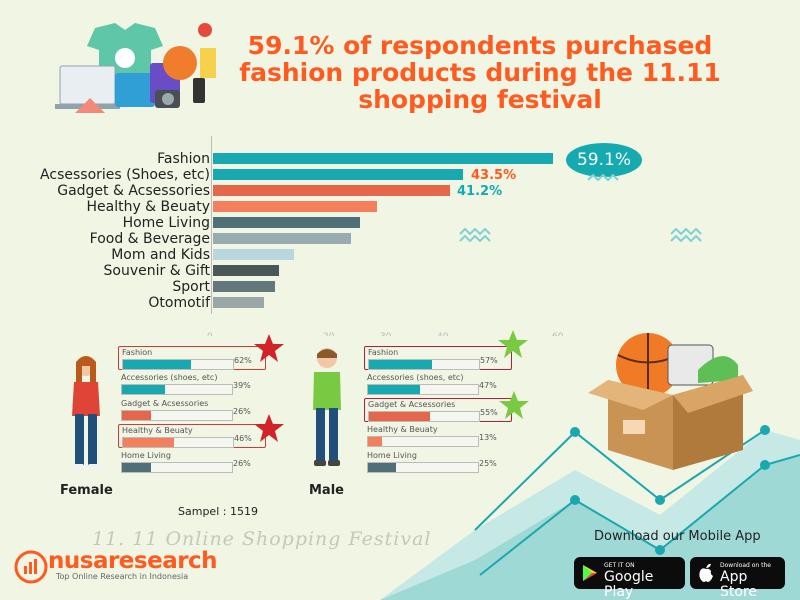  I want to click on axis-tick-label: 20, so click(328, 334).